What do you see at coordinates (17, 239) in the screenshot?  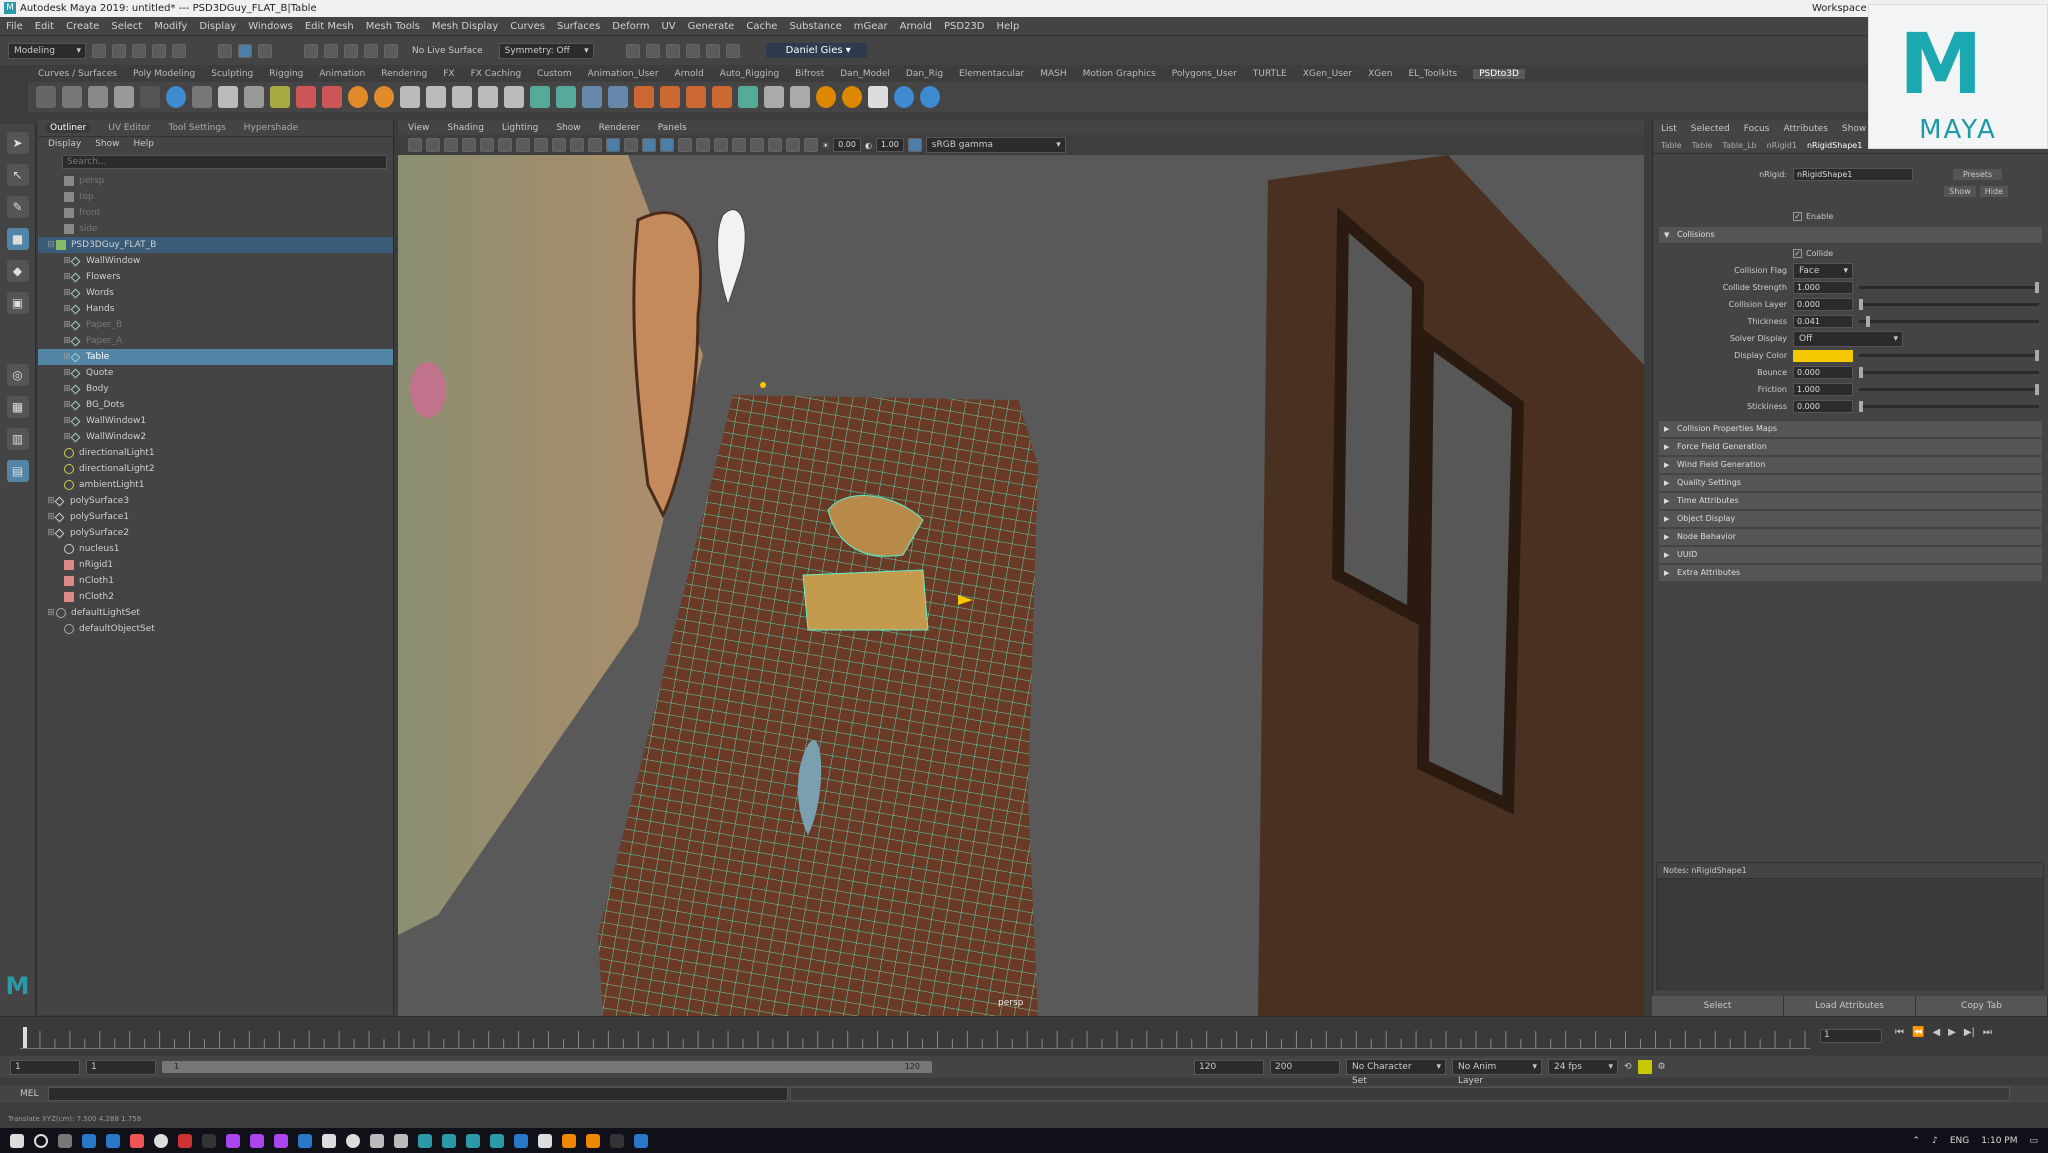 I see `move-tool-icon: ■` at bounding box center [17, 239].